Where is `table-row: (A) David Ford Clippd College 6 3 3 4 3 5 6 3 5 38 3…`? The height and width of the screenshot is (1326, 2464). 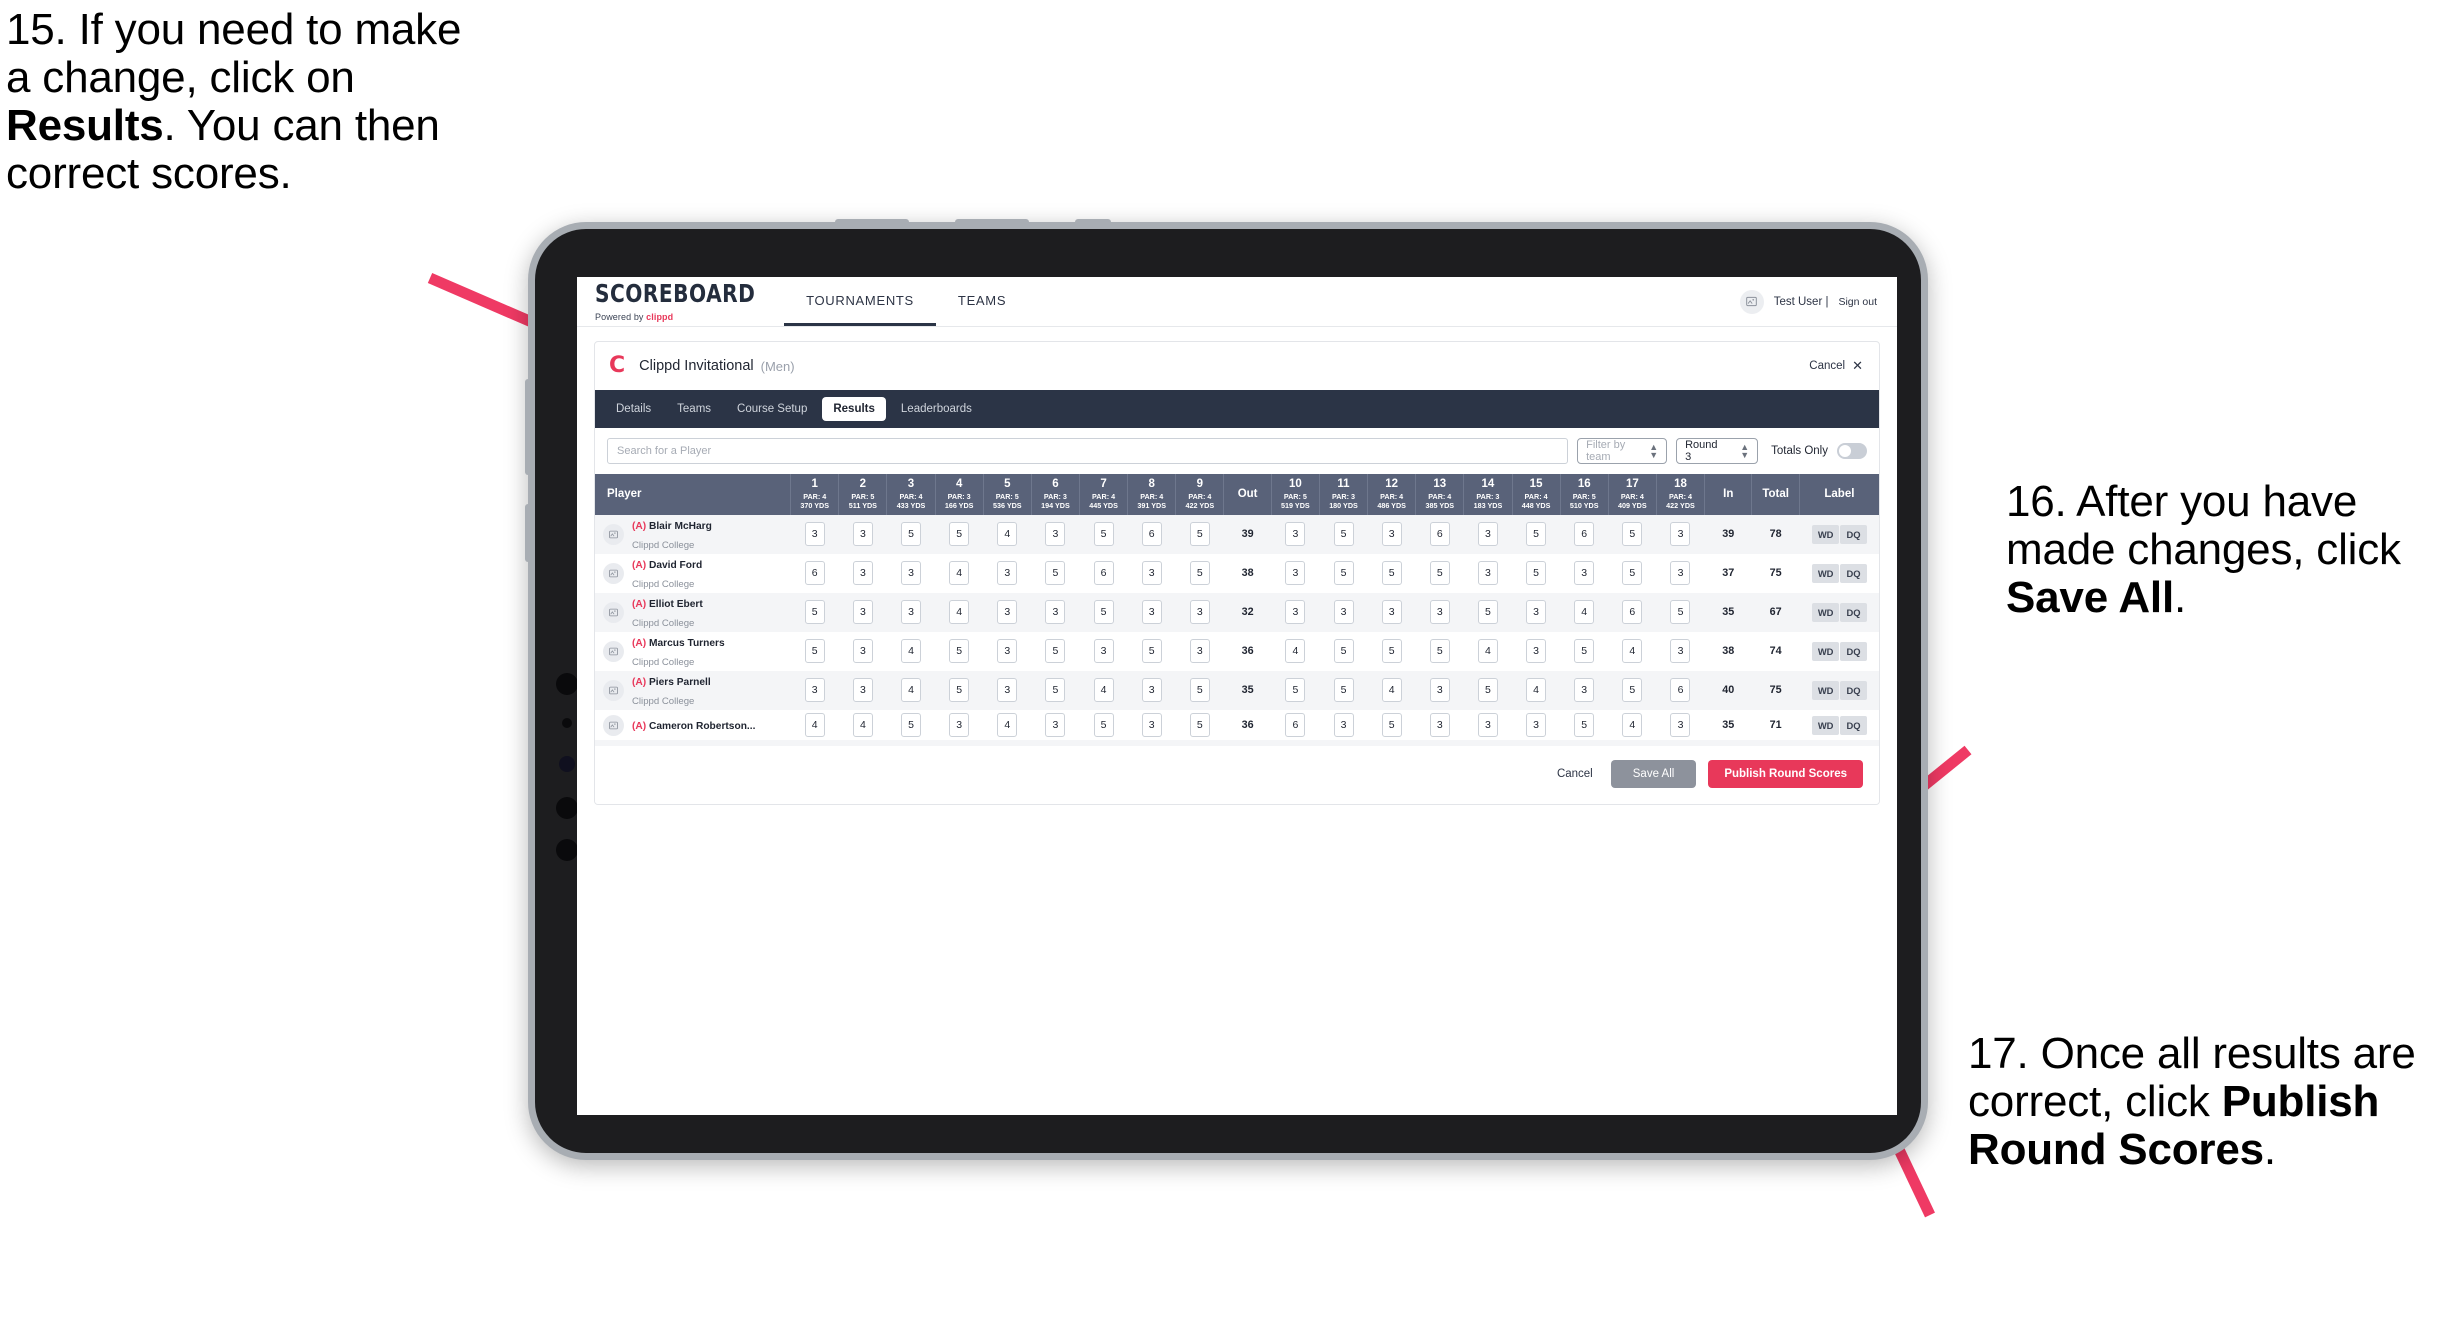 table-row: (A) David Ford Clippd College 6 3 3 4 3 5 6 3 5 38 3… is located at coordinates (1237, 573).